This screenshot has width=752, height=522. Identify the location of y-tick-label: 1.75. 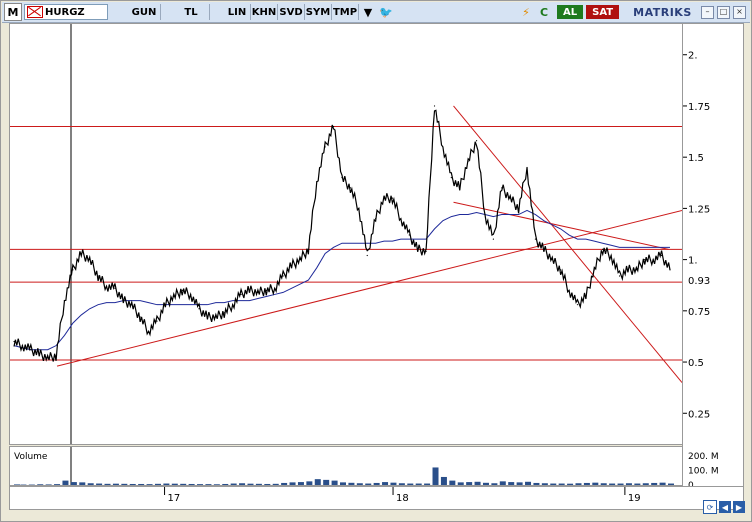
(699, 107).